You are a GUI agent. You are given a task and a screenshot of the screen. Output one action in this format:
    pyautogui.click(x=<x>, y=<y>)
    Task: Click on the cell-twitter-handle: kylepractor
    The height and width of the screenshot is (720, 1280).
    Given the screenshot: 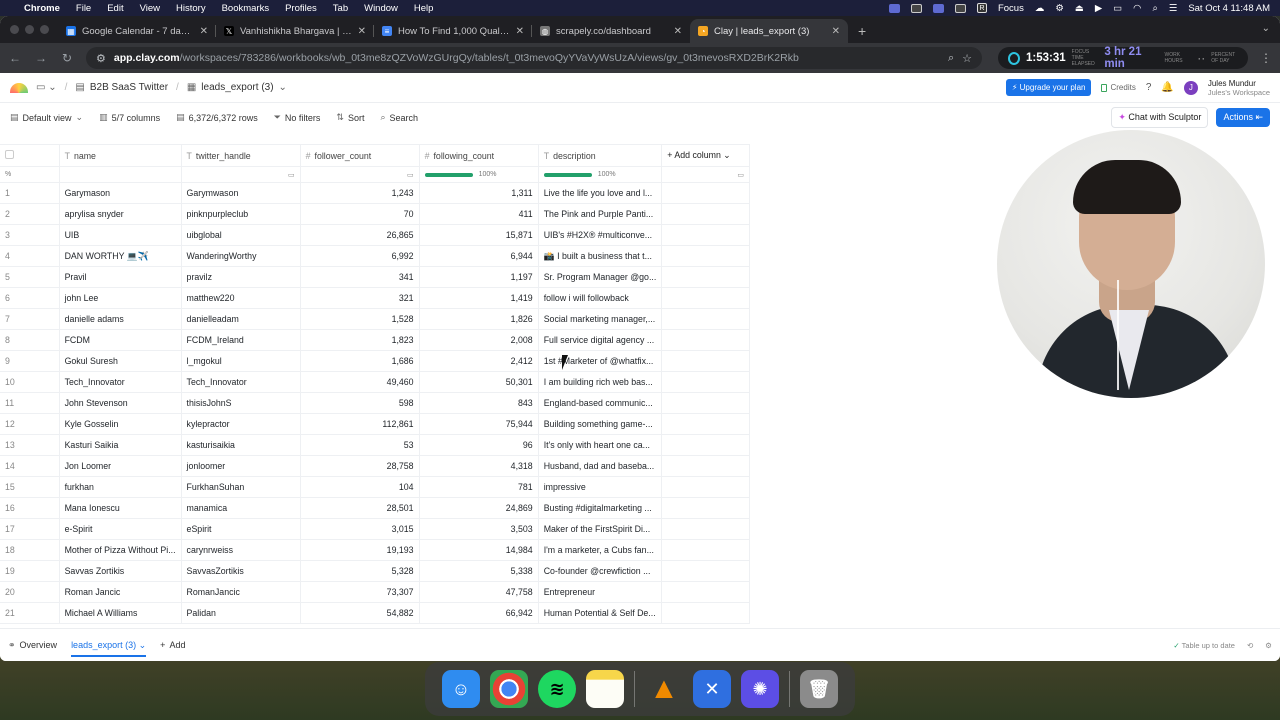 What is the action you would take?
    pyautogui.click(x=241, y=424)
    